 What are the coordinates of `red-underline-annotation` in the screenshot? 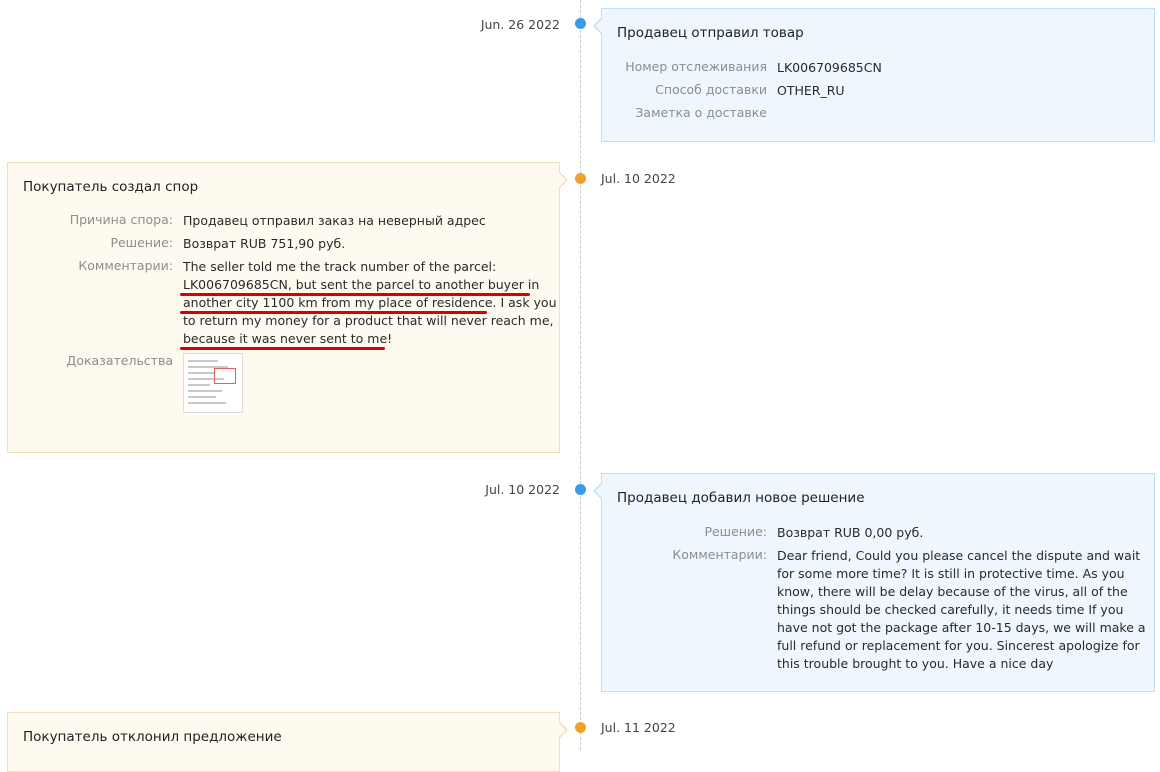 It's located at (282, 348).